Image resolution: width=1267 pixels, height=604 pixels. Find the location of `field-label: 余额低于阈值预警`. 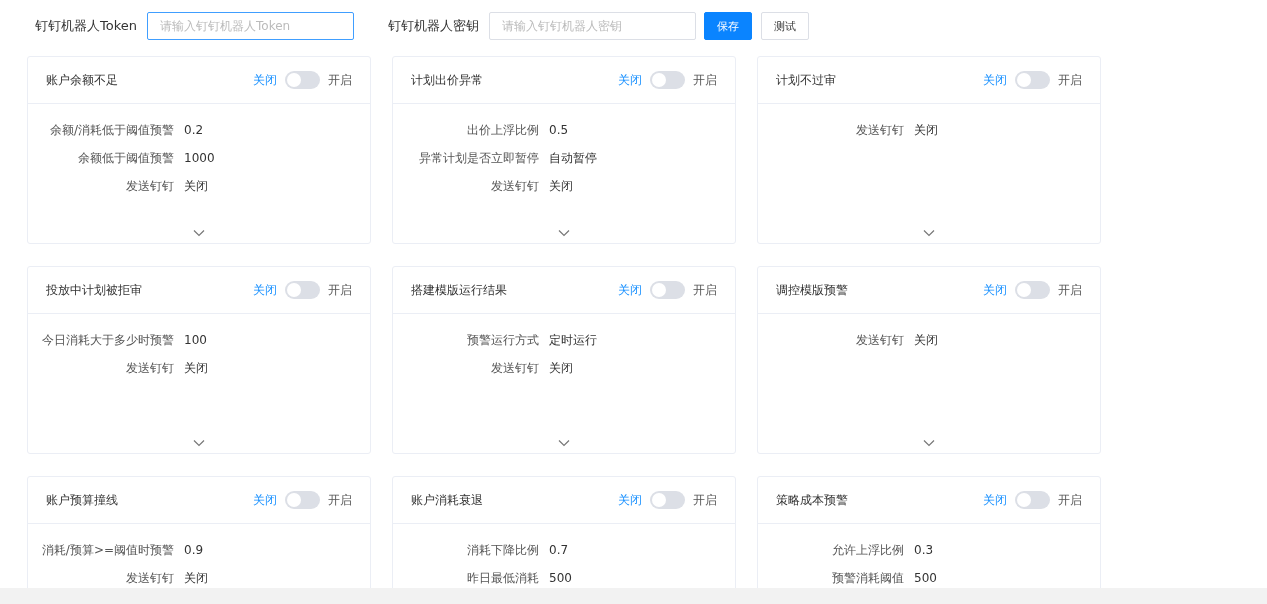

field-label: 余额低于阈值预警 is located at coordinates (125, 158).